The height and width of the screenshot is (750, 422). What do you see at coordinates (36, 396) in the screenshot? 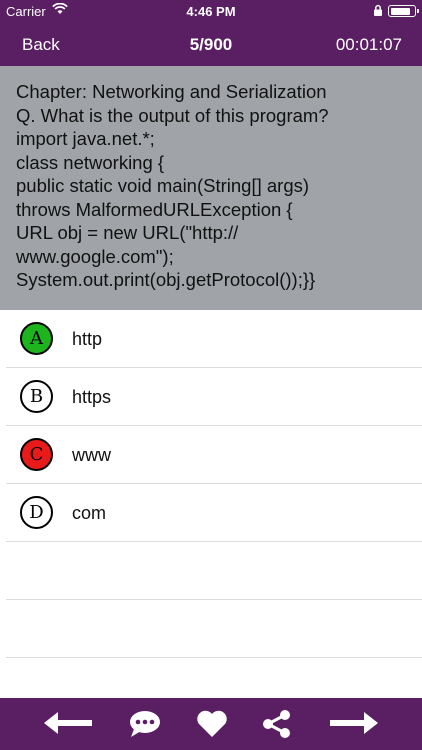
I see `option-letter-badge: B` at bounding box center [36, 396].